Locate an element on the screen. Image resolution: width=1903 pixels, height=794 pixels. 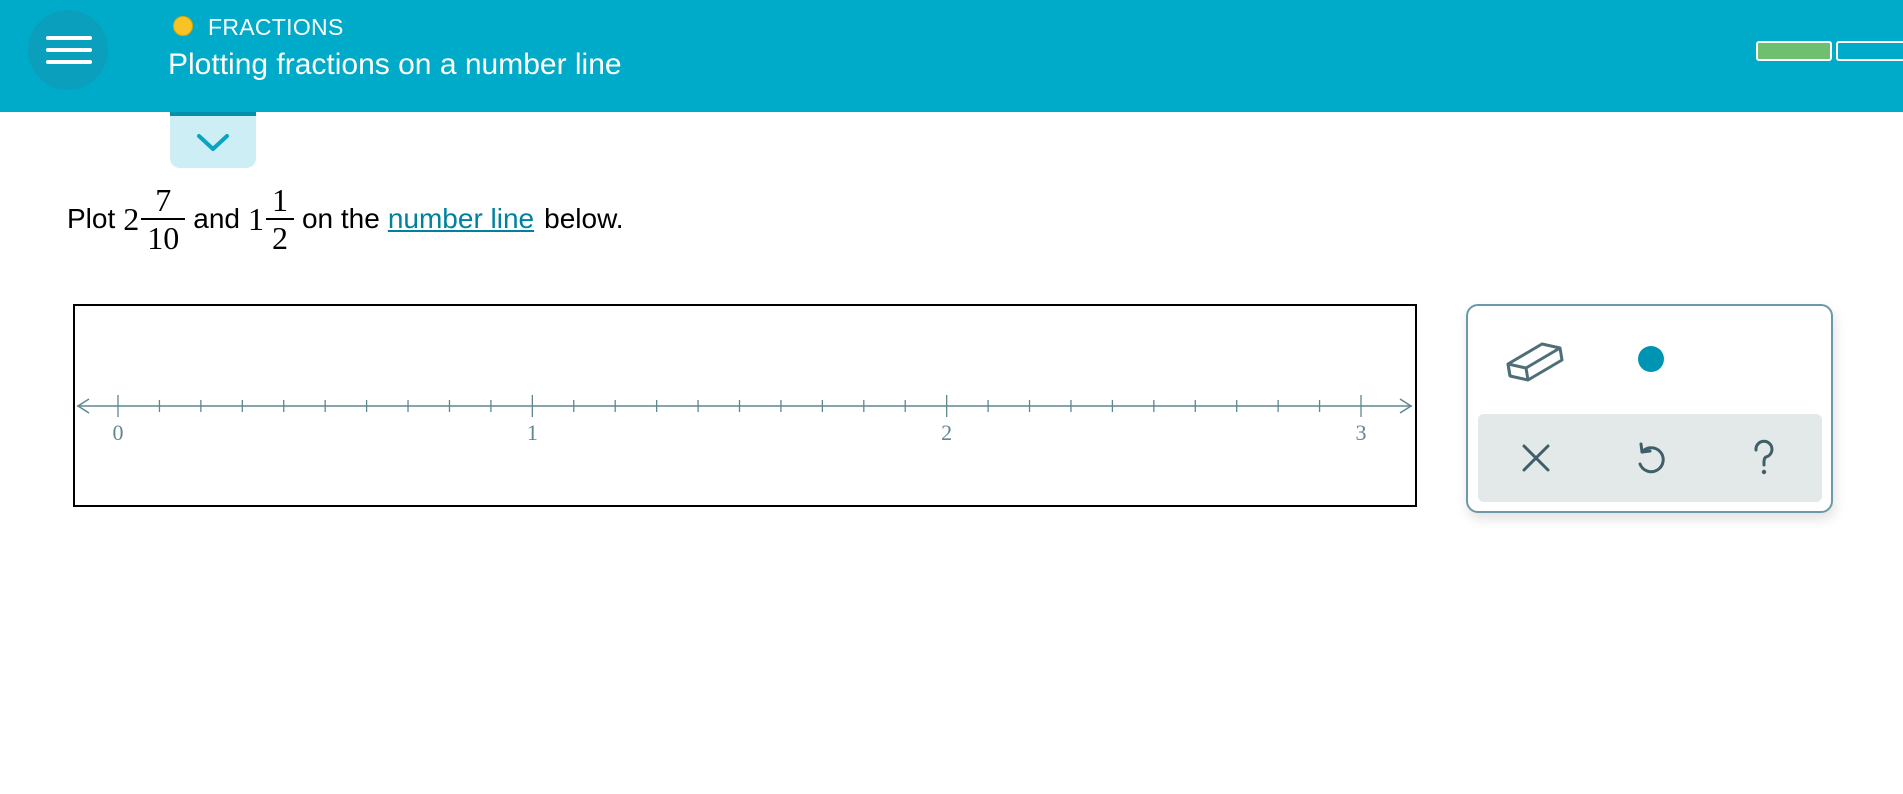
collapse-header-button is located at coordinates (213, 140).